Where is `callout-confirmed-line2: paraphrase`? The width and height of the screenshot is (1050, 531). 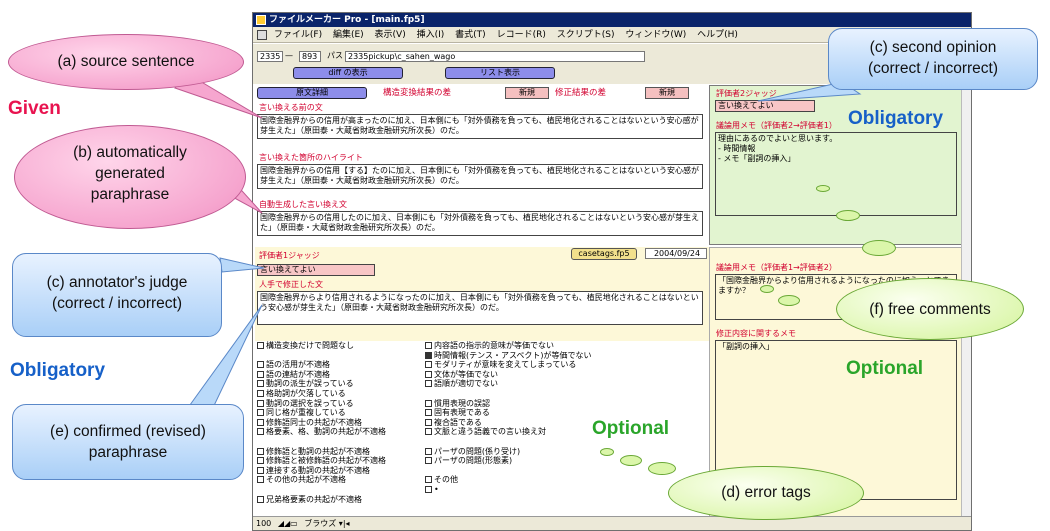 callout-confirmed-line2: paraphrase is located at coordinates (128, 452).